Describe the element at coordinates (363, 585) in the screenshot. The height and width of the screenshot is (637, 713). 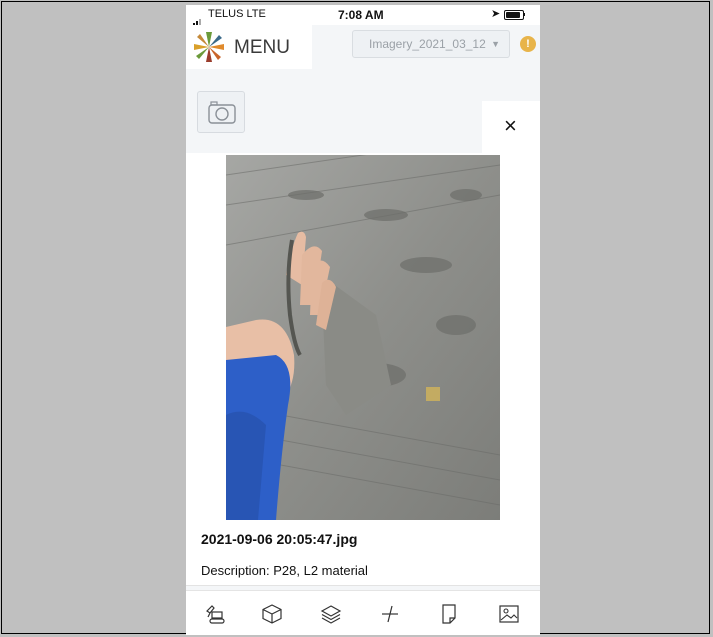
I see `modal-divider` at that location.